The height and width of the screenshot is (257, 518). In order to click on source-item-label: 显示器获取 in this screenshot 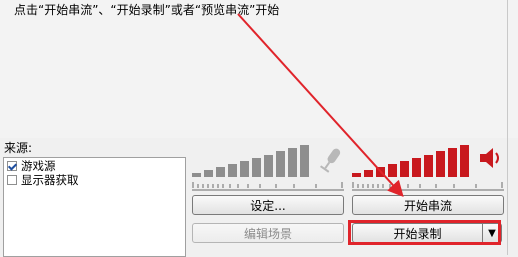, I will do `click(50, 179)`.